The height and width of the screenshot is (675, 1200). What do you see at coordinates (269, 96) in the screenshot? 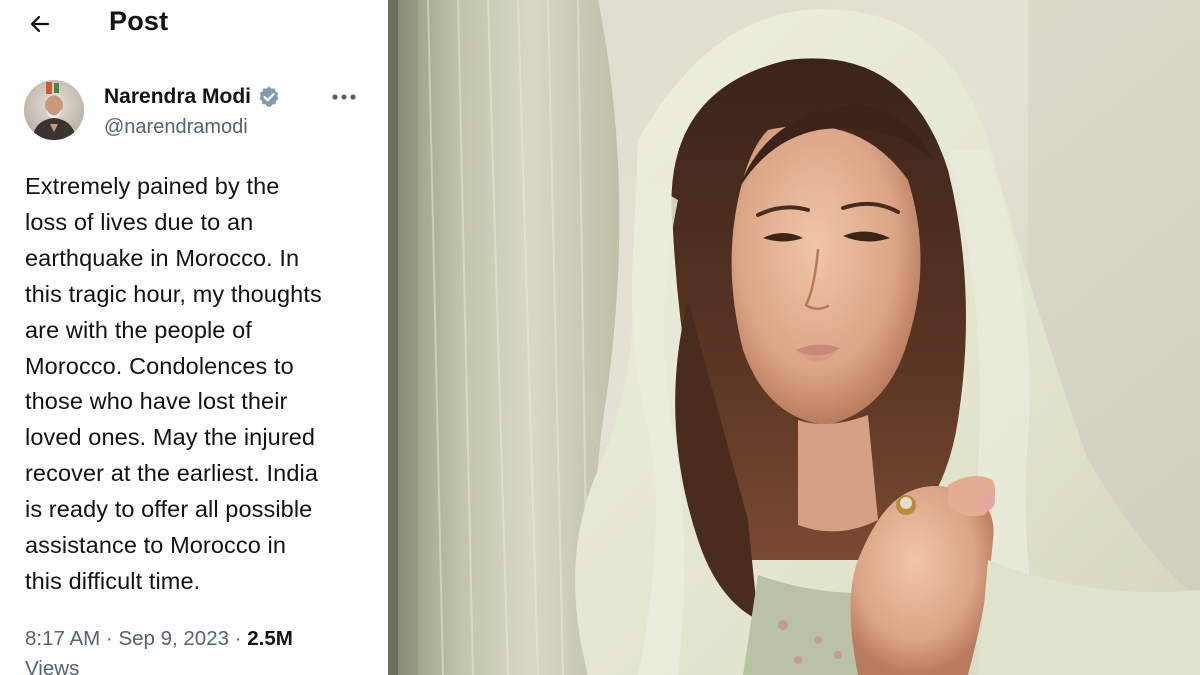
I see `verified-badge-icon` at bounding box center [269, 96].